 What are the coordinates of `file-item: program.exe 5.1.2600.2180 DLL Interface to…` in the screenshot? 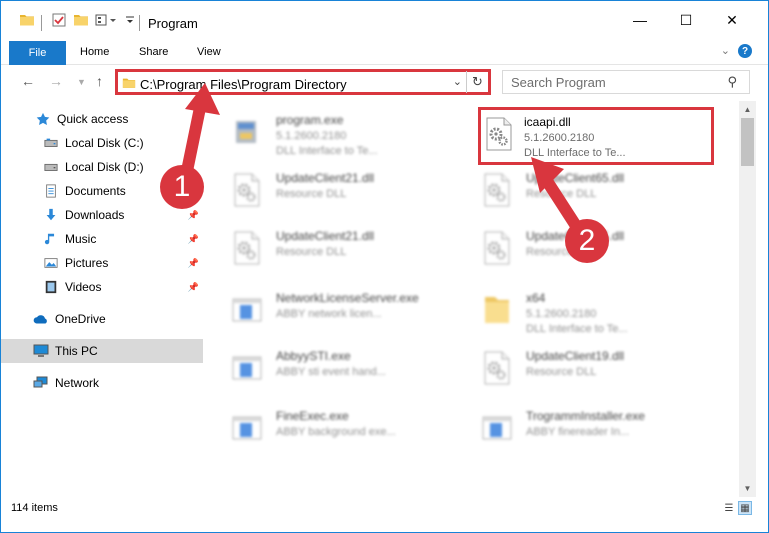 It's located at (336, 133).